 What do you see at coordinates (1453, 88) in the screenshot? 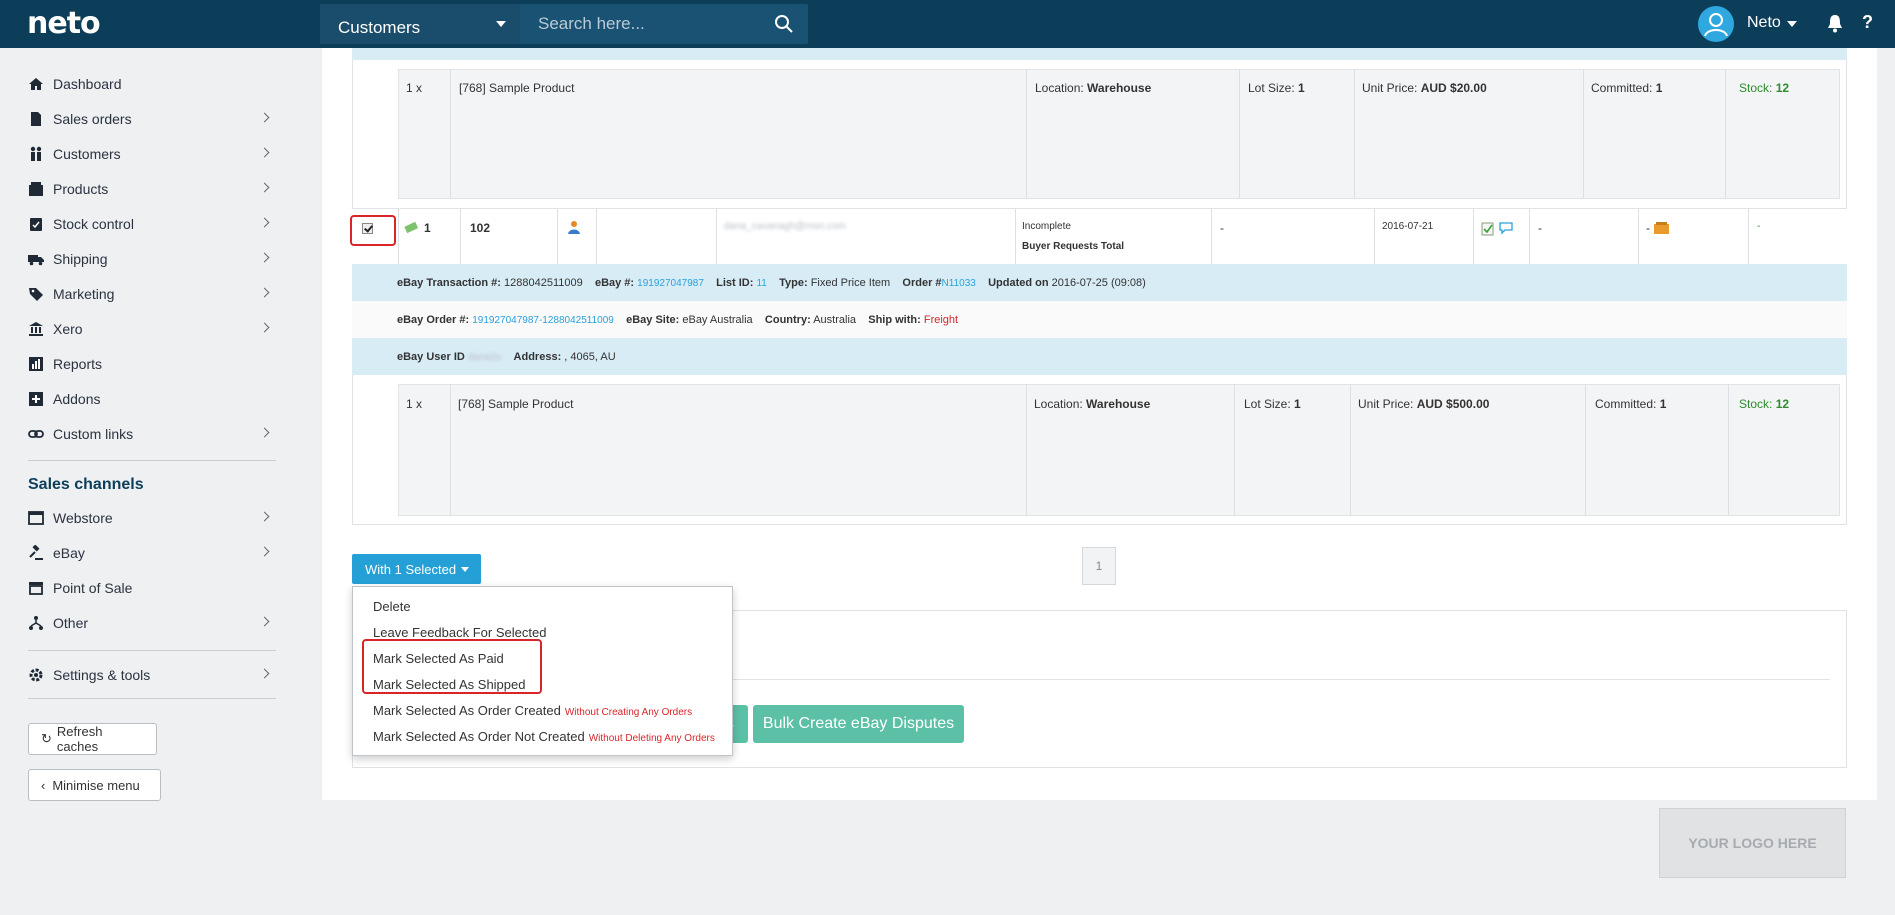
I see `price-value: AUD $20.00` at bounding box center [1453, 88].